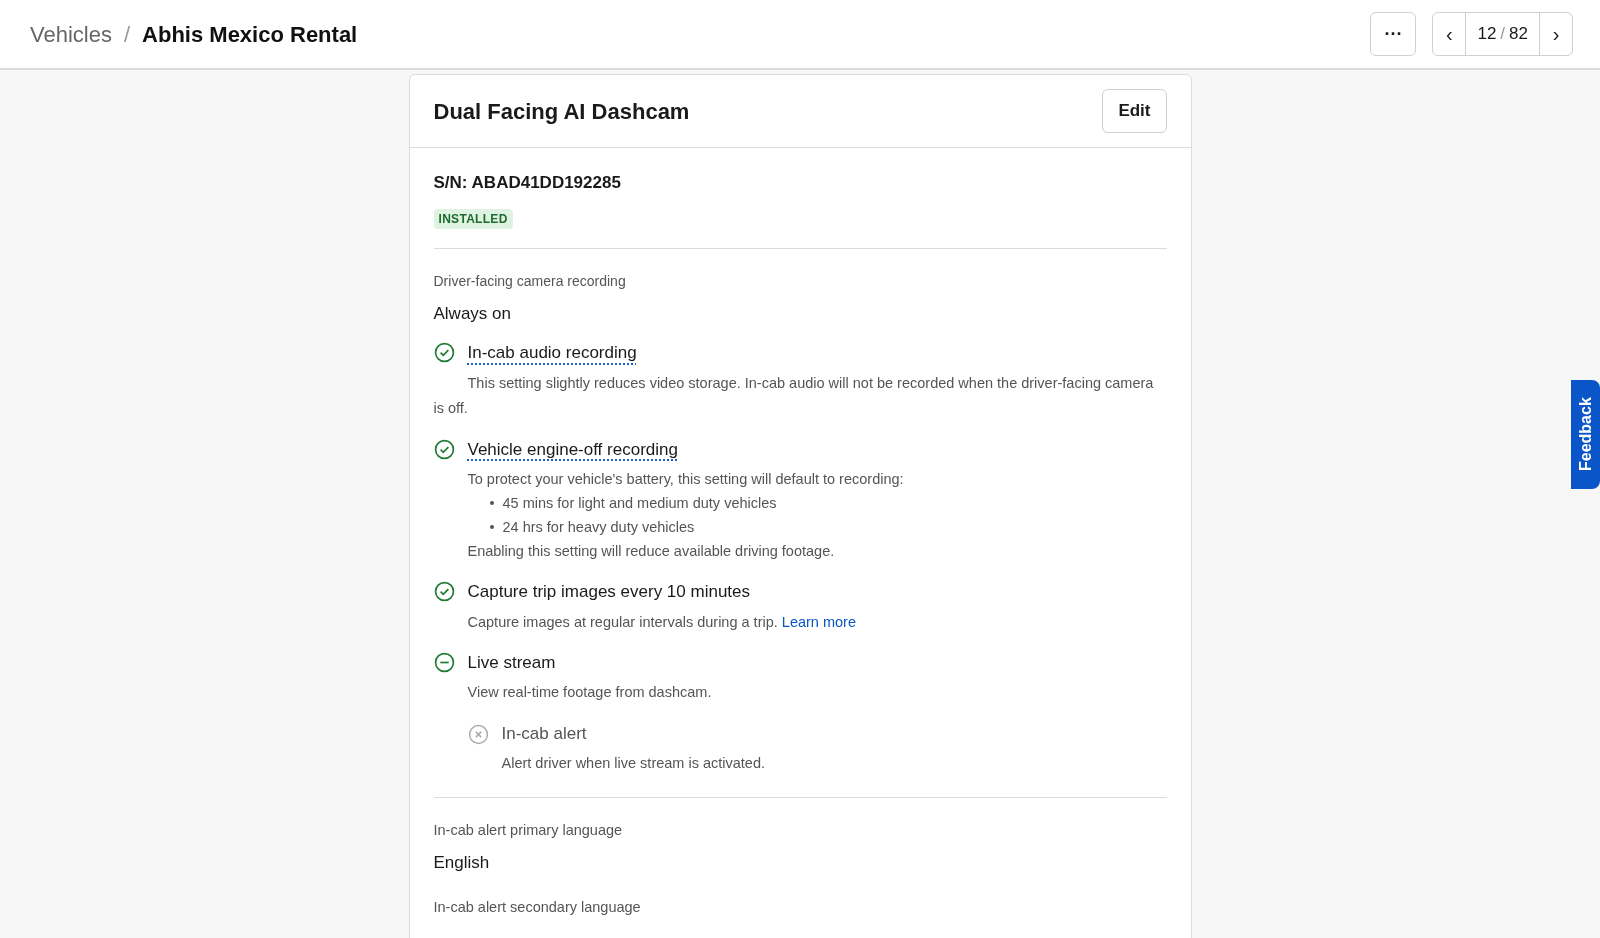 Image resolution: width=1600 pixels, height=938 pixels. I want to click on status-badge: INSTALLED, so click(473, 218).